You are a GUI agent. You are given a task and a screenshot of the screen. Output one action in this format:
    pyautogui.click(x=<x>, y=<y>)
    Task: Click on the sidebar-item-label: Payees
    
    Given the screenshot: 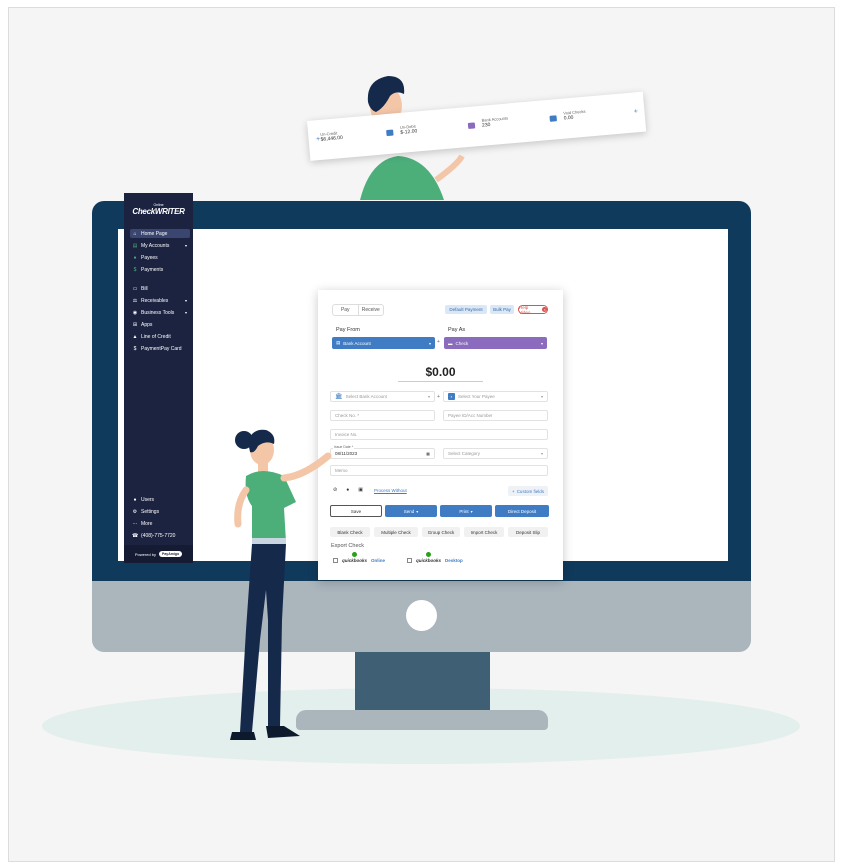 What is the action you would take?
    pyautogui.click(x=149, y=257)
    